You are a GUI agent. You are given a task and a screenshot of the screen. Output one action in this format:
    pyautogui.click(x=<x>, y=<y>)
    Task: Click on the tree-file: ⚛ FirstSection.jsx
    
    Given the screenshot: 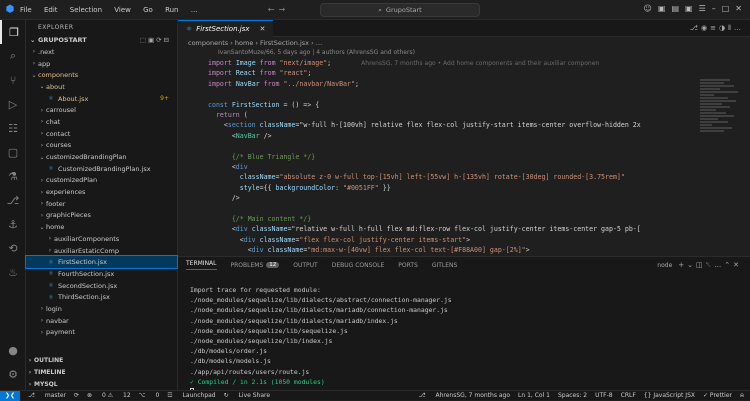 What is the action you would take?
    pyautogui.click(x=101, y=262)
    